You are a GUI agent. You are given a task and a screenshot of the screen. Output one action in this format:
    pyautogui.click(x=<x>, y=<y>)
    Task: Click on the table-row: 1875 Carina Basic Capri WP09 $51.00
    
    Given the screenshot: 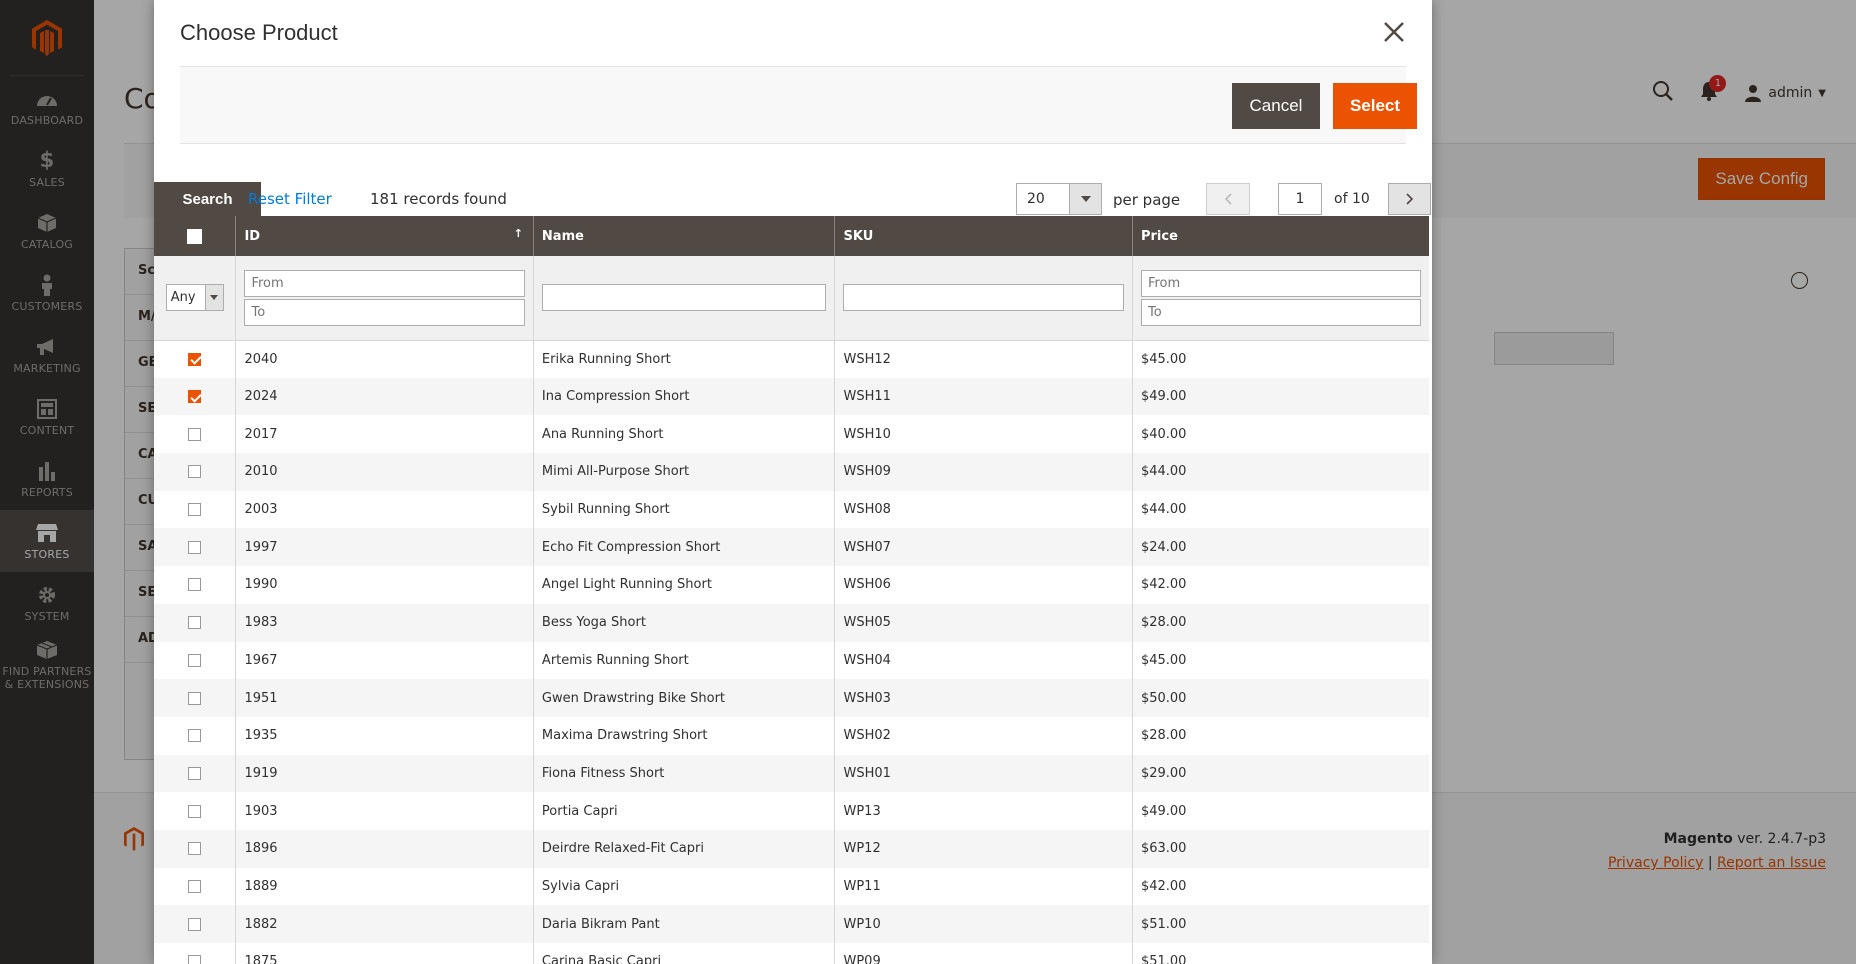 What is the action you would take?
    pyautogui.click(x=791, y=953)
    